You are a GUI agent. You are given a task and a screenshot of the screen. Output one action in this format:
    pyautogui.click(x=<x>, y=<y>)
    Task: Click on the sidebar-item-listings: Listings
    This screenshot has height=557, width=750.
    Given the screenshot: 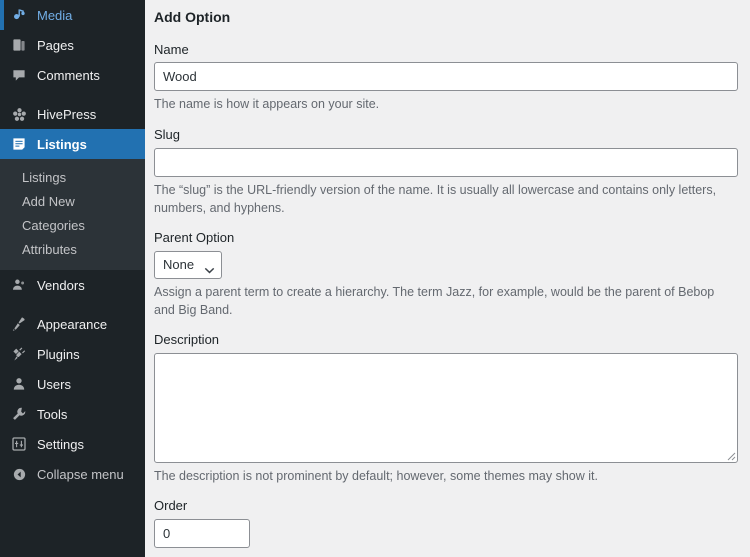 What is the action you would take?
    pyautogui.click(x=72, y=144)
    